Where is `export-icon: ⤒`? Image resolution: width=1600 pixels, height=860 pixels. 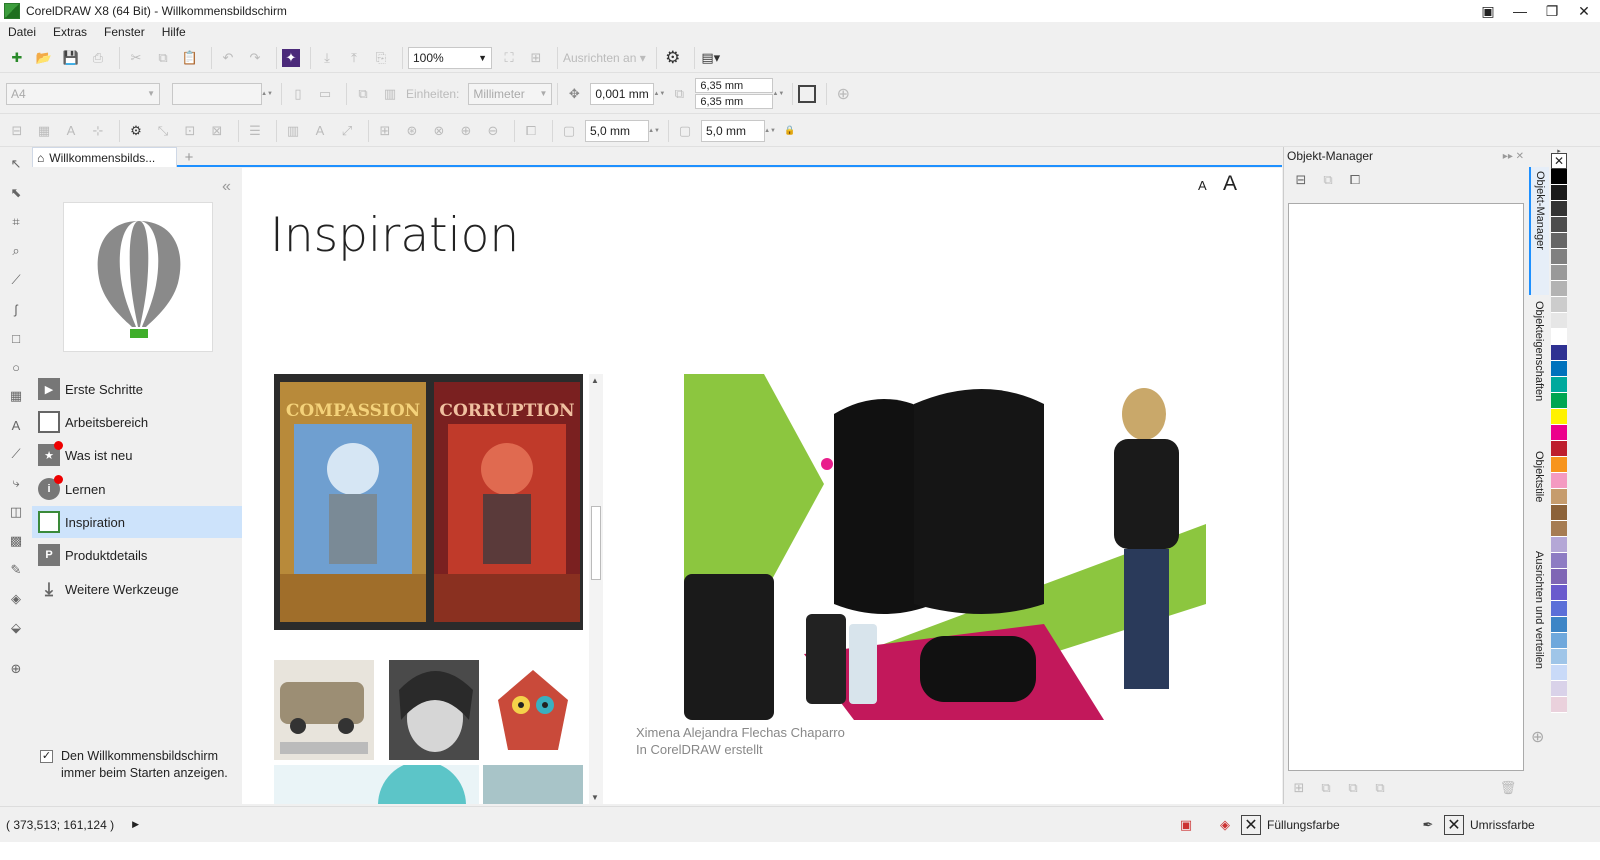 export-icon: ⤒ is located at coordinates (354, 58).